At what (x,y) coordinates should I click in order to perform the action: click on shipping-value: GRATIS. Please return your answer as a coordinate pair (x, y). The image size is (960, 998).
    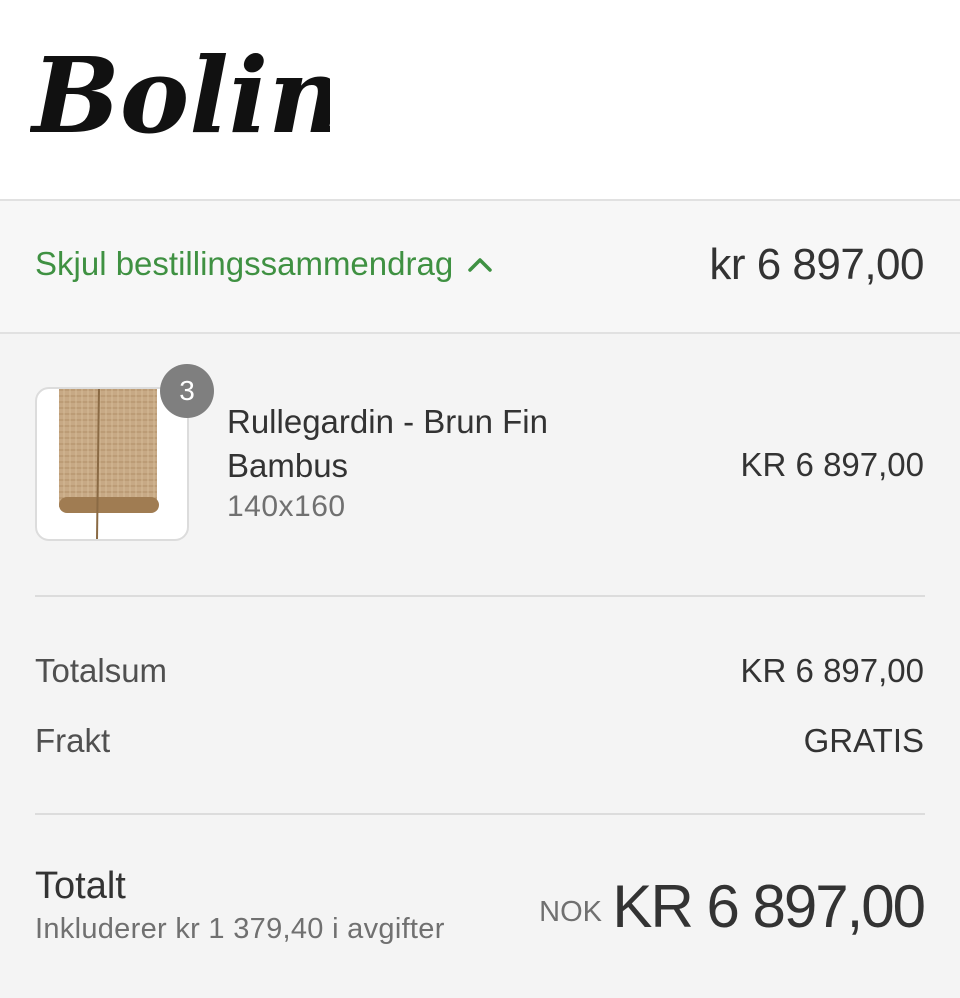
    Looking at the image, I should click on (863, 740).